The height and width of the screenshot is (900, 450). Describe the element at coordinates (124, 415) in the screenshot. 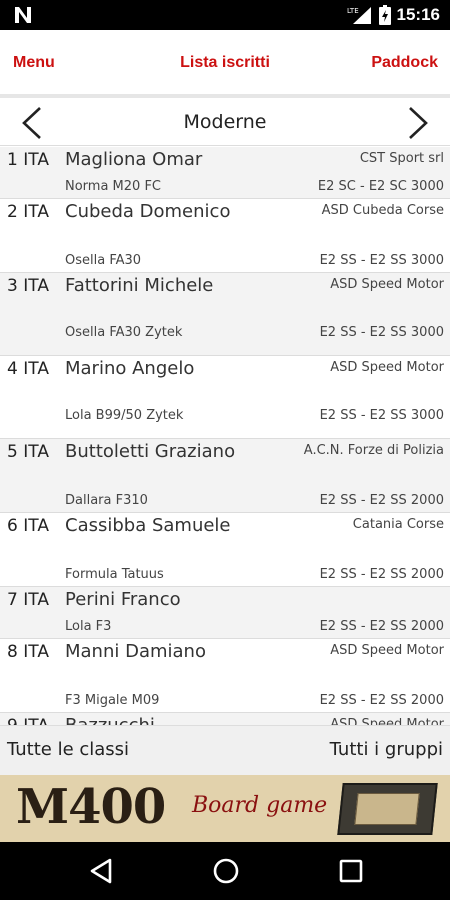

I see `car-model: Lola B99/50 Zytek` at that location.